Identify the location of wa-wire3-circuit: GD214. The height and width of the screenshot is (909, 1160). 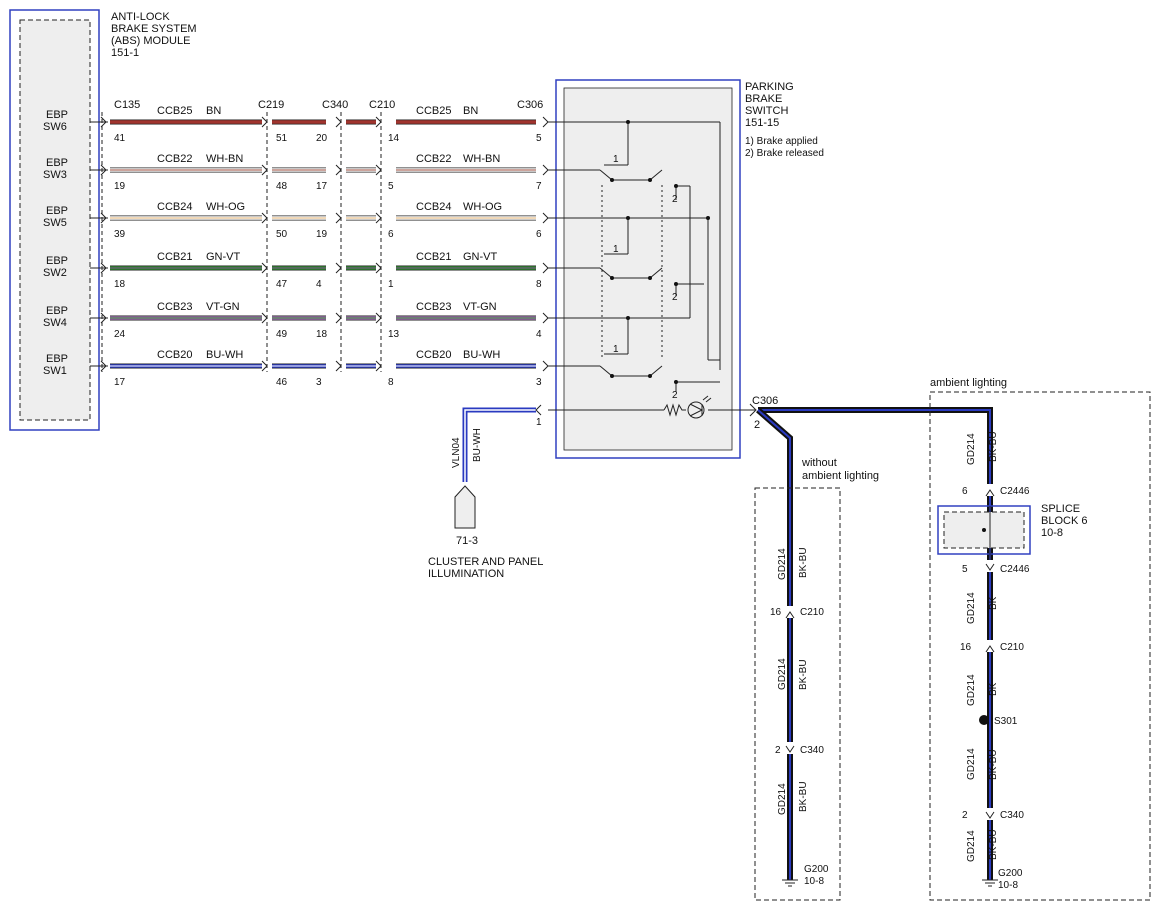
(782, 799).